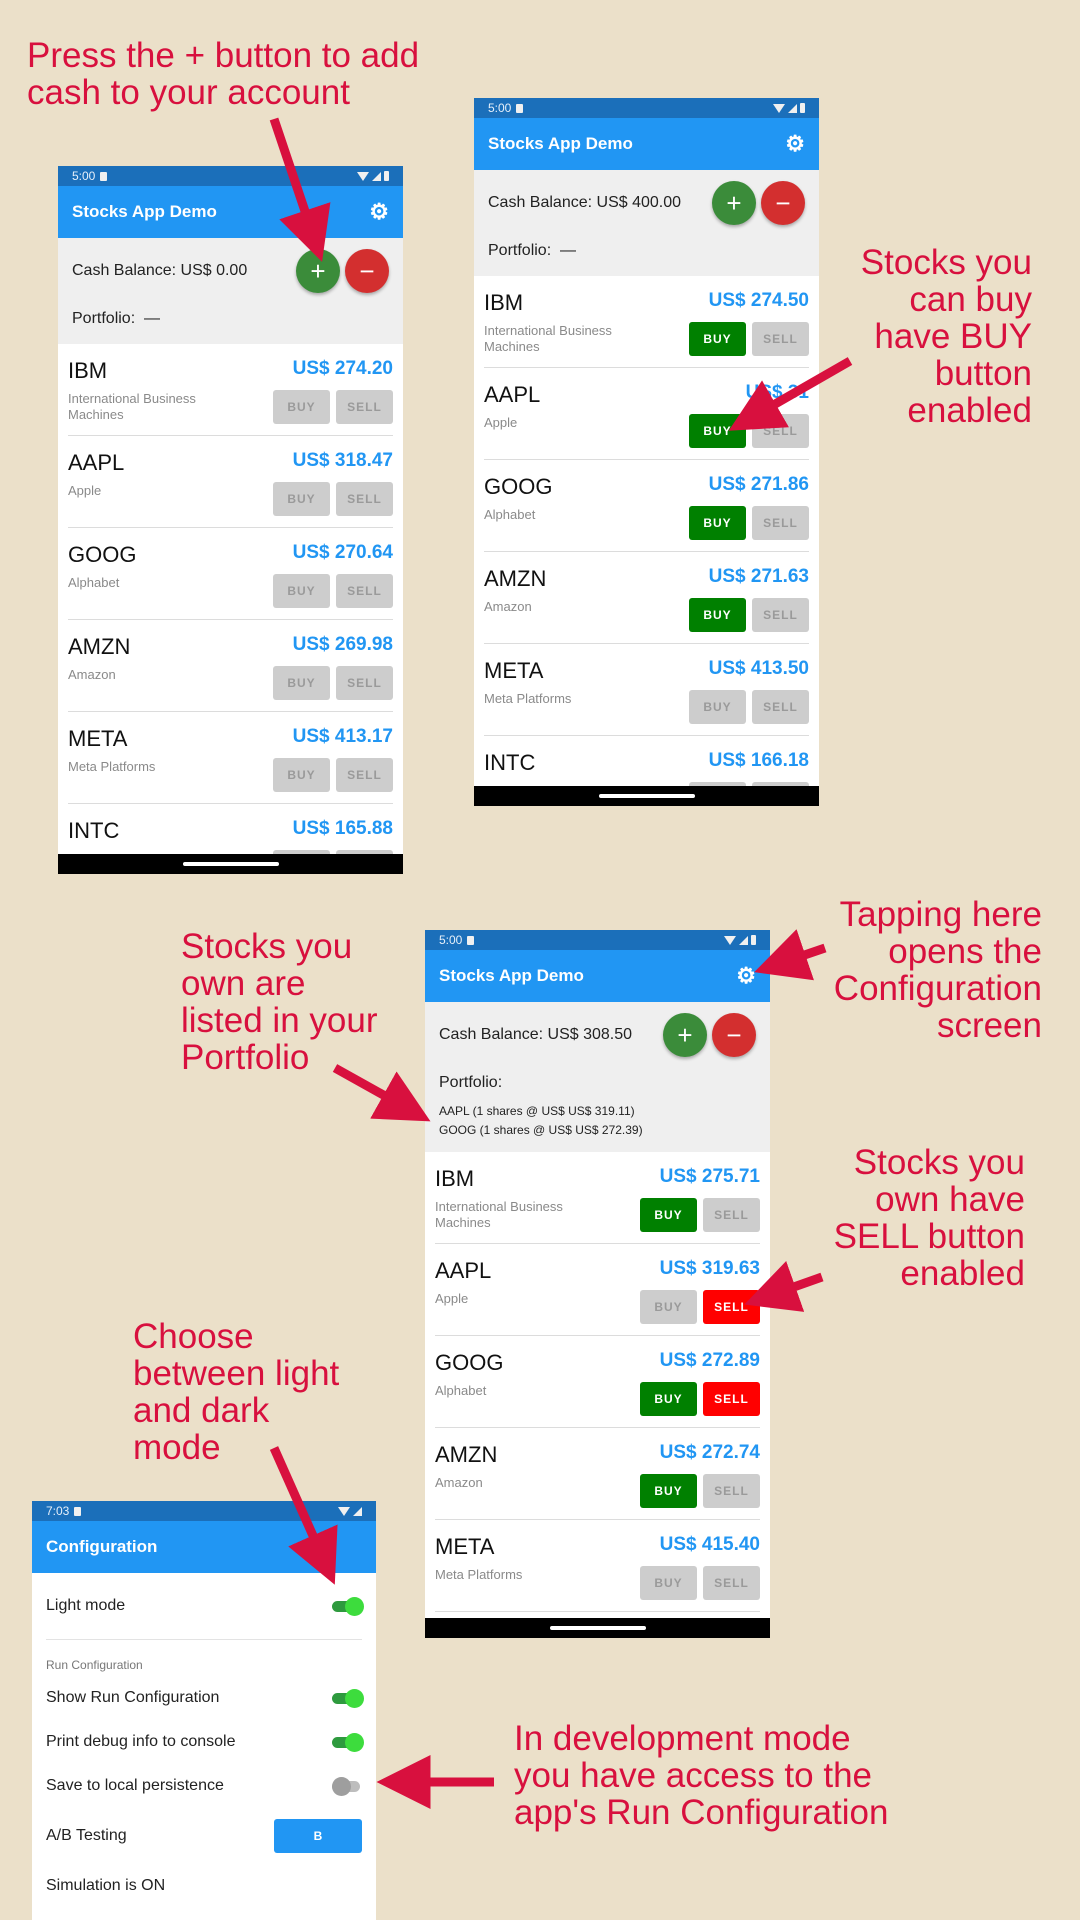 This screenshot has height=1920, width=1080. Describe the element at coordinates (500, 108) in the screenshot. I see `status-time: 5:00` at that location.